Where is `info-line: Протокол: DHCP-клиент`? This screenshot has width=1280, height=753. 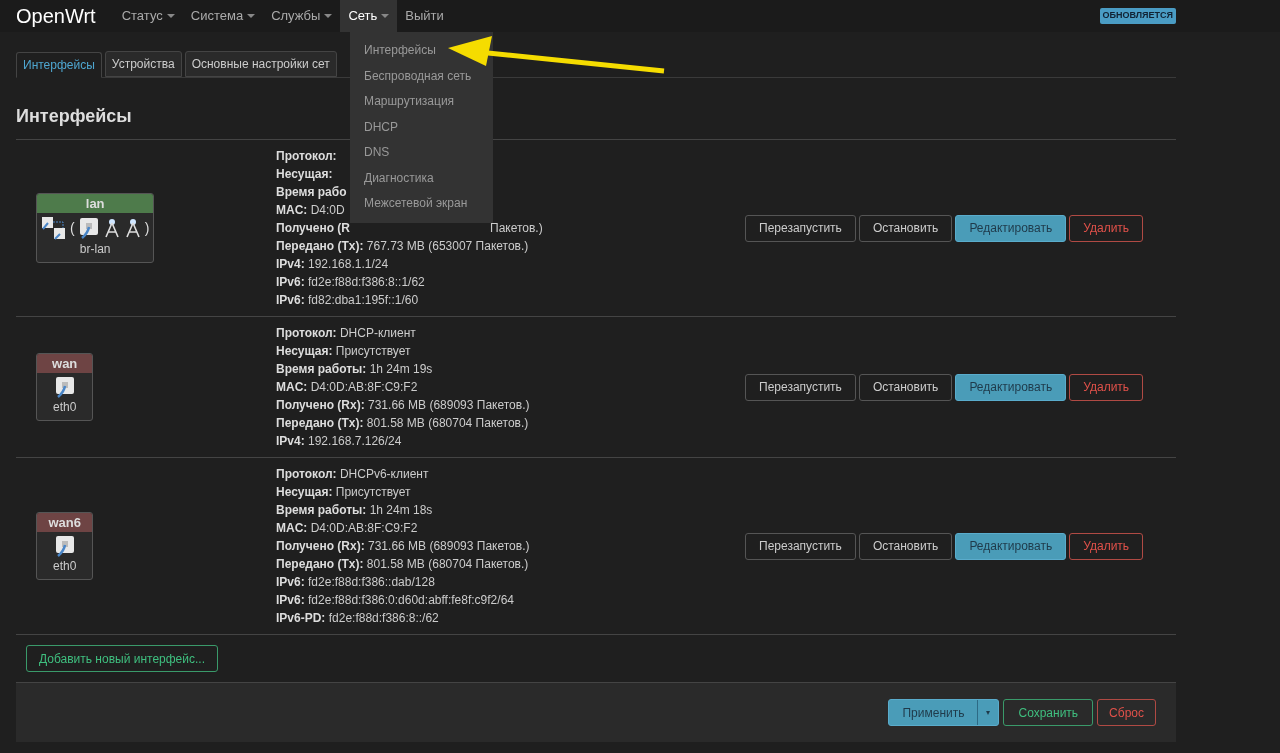
info-line: Протокол: DHCP-клиент is located at coordinates (346, 333).